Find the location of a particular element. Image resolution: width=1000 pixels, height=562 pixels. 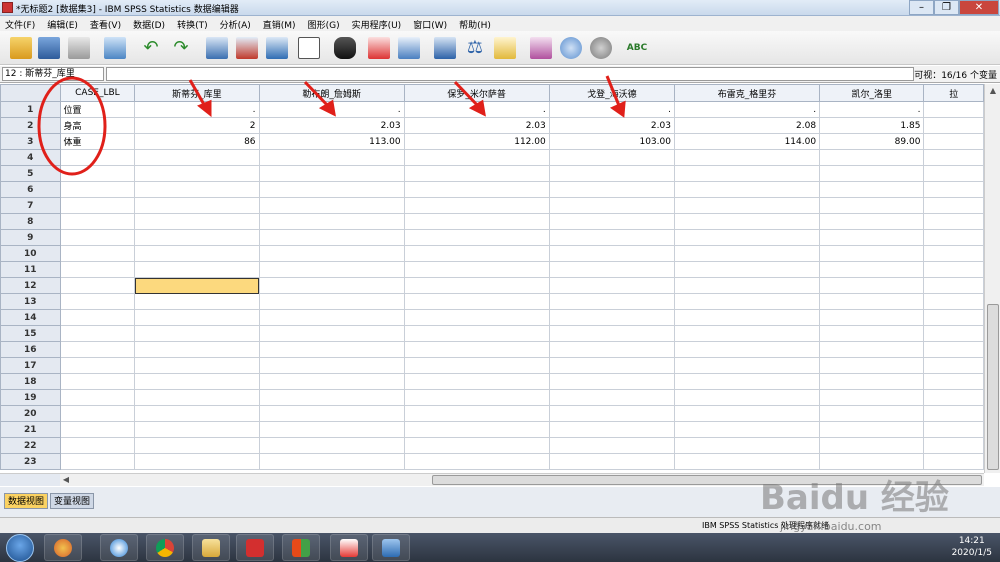

column-header: 凯尔_洛里 is located at coordinates (872, 93).